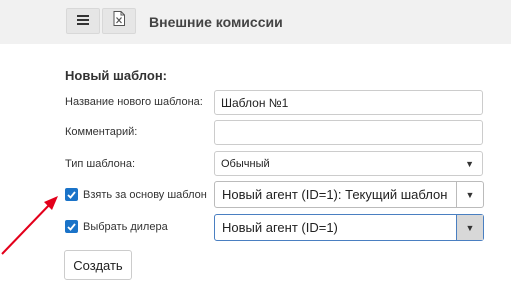  I want to click on base-template-value: Новый агент (ID=1): Текущий шаблон, so click(335, 194).